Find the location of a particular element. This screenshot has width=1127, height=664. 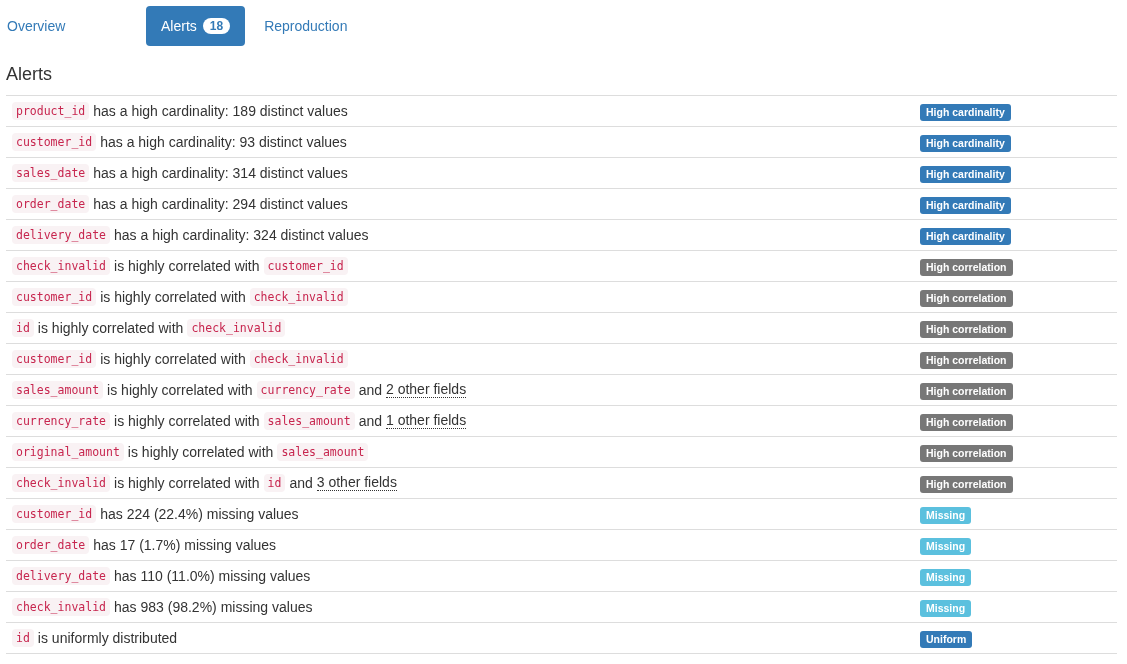

tab: Reproduction is located at coordinates (306, 26).